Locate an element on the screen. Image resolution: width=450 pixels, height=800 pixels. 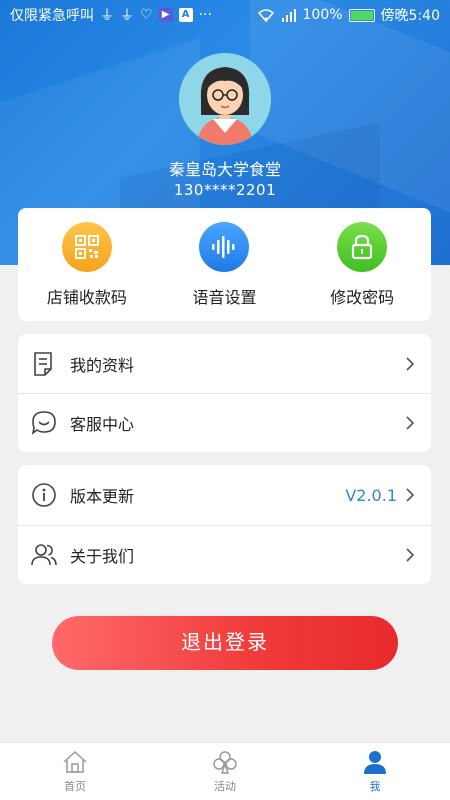
battery-icon is located at coordinates (361, 15).